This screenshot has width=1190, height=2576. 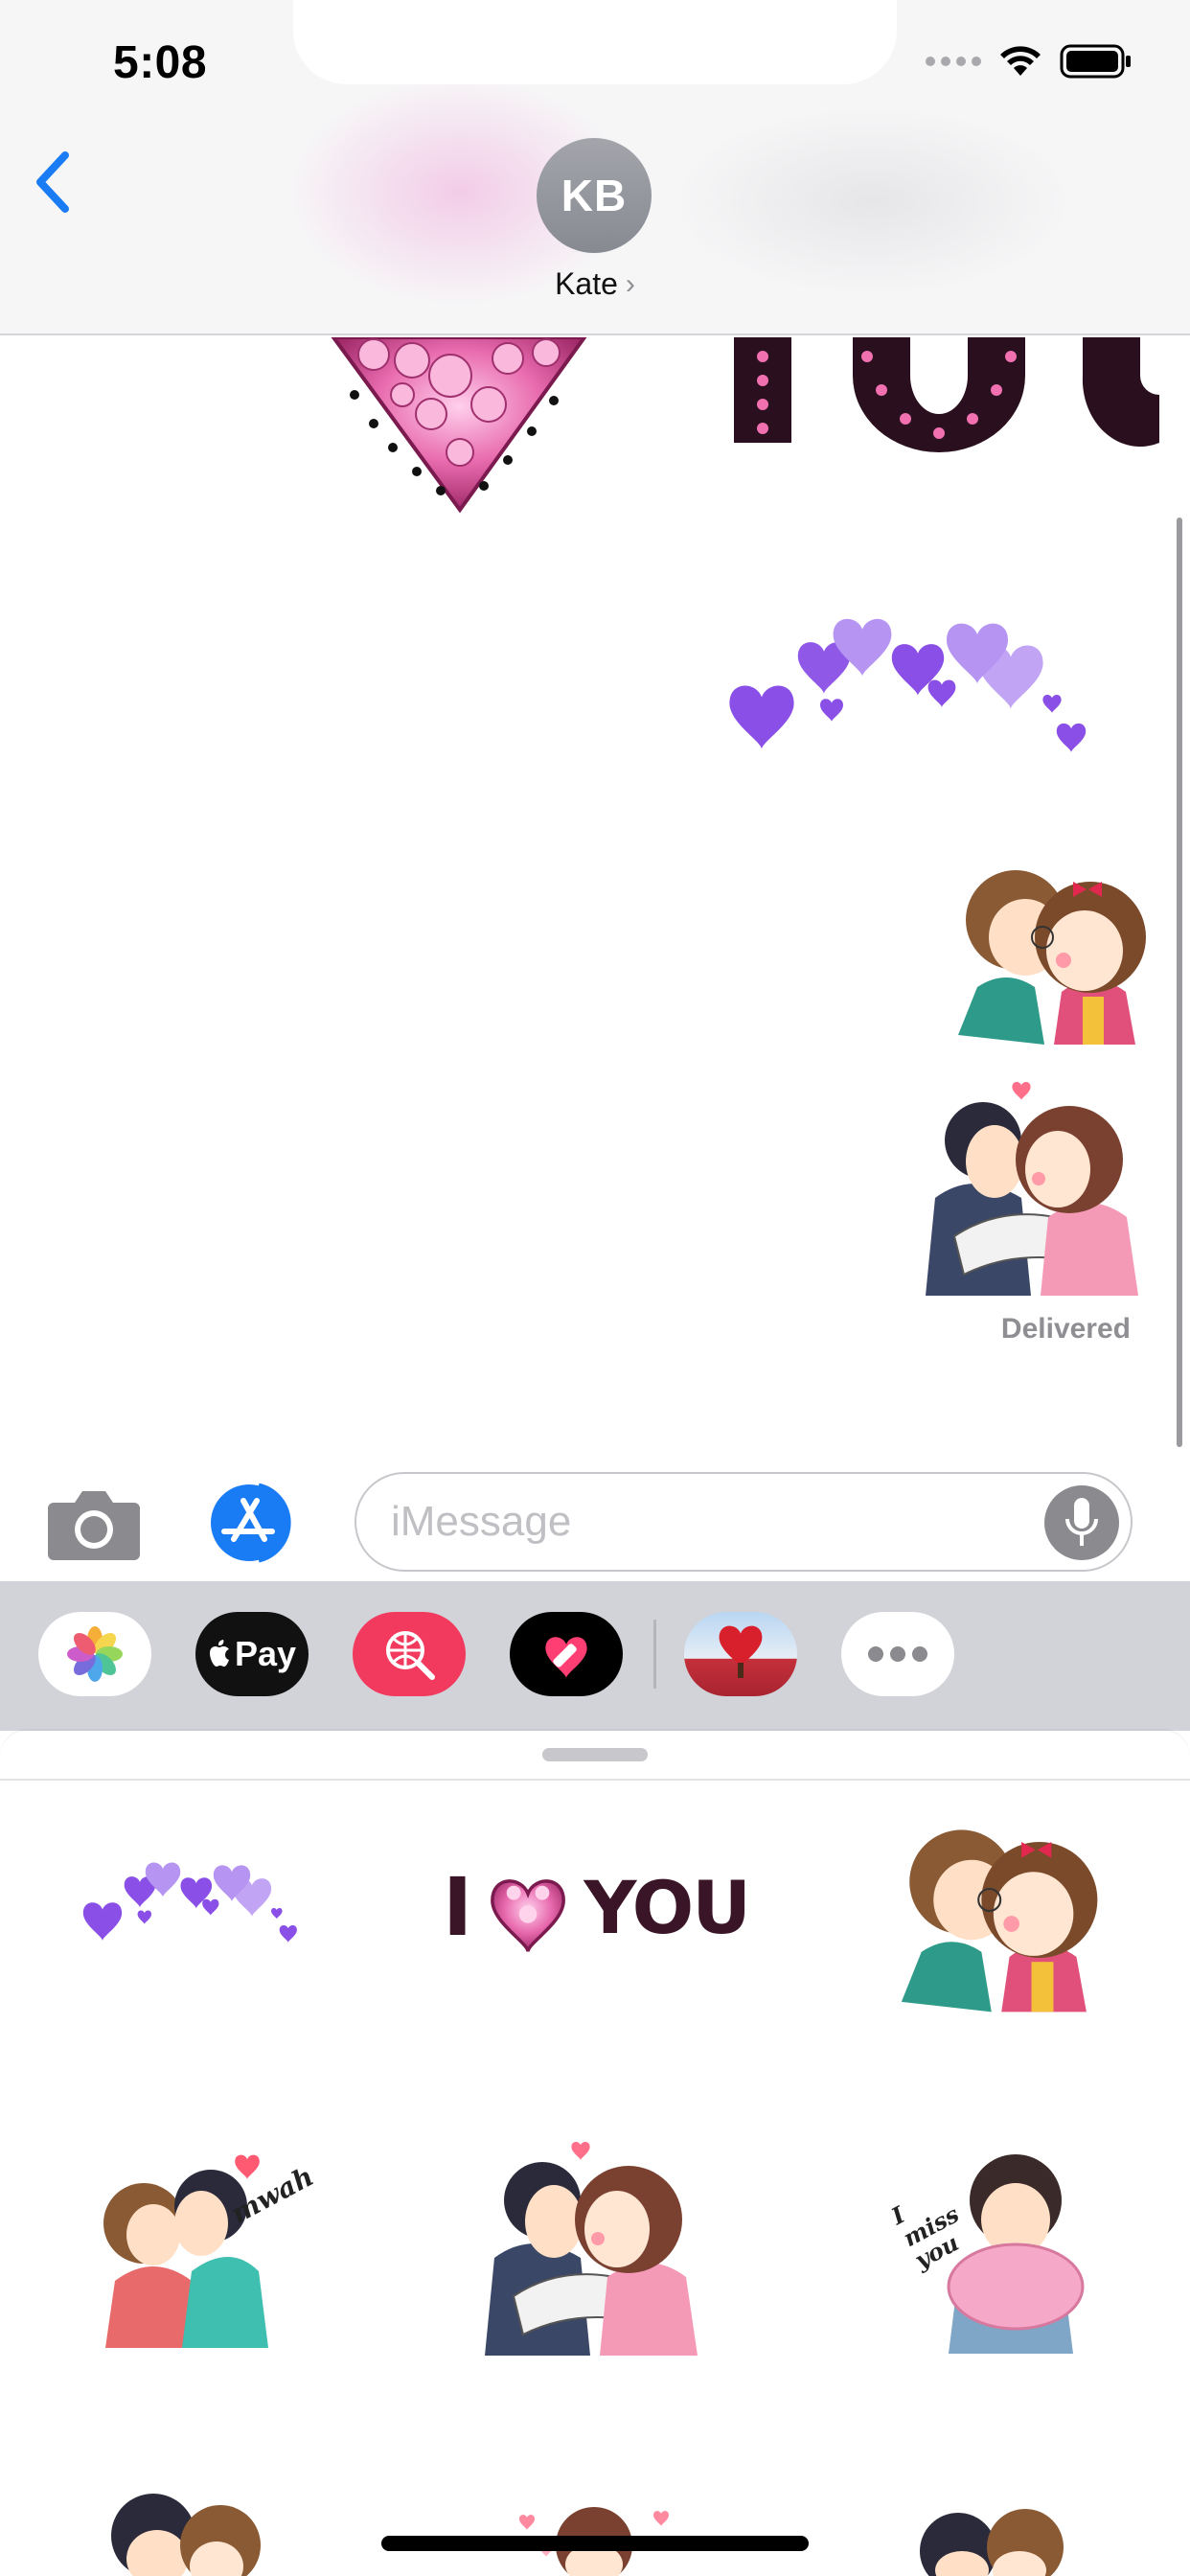 I want to click on drawer-sticker-hugging-couple, so click(x=596, y=2244).